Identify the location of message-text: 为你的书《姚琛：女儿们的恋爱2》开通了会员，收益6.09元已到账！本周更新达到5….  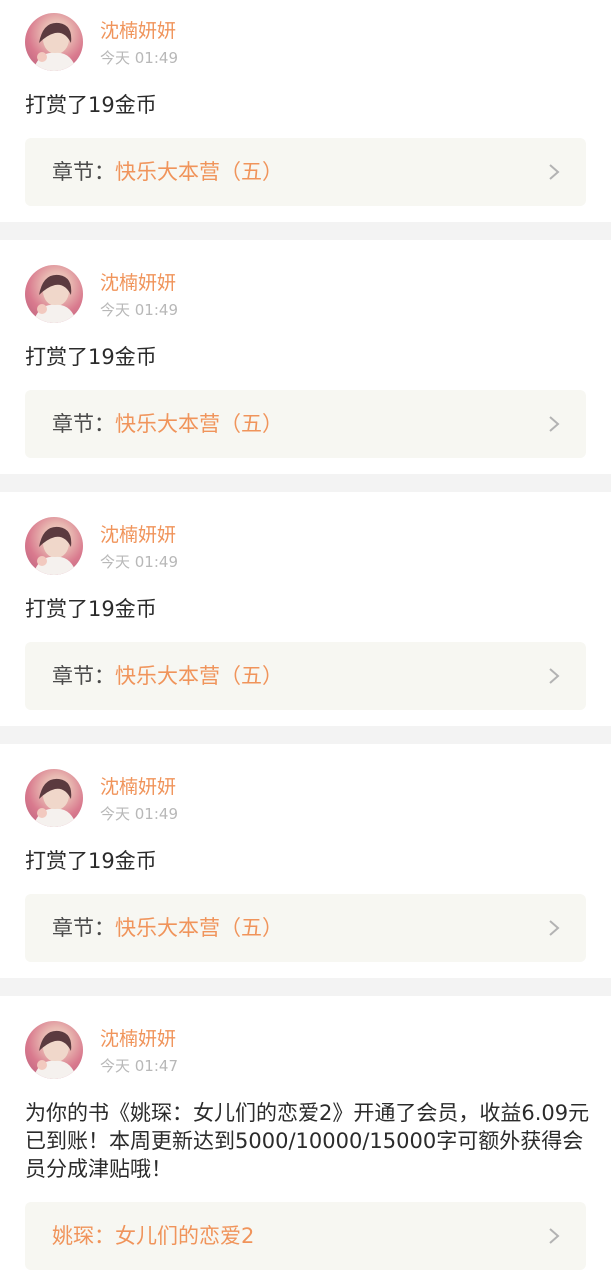
(307, 1141).